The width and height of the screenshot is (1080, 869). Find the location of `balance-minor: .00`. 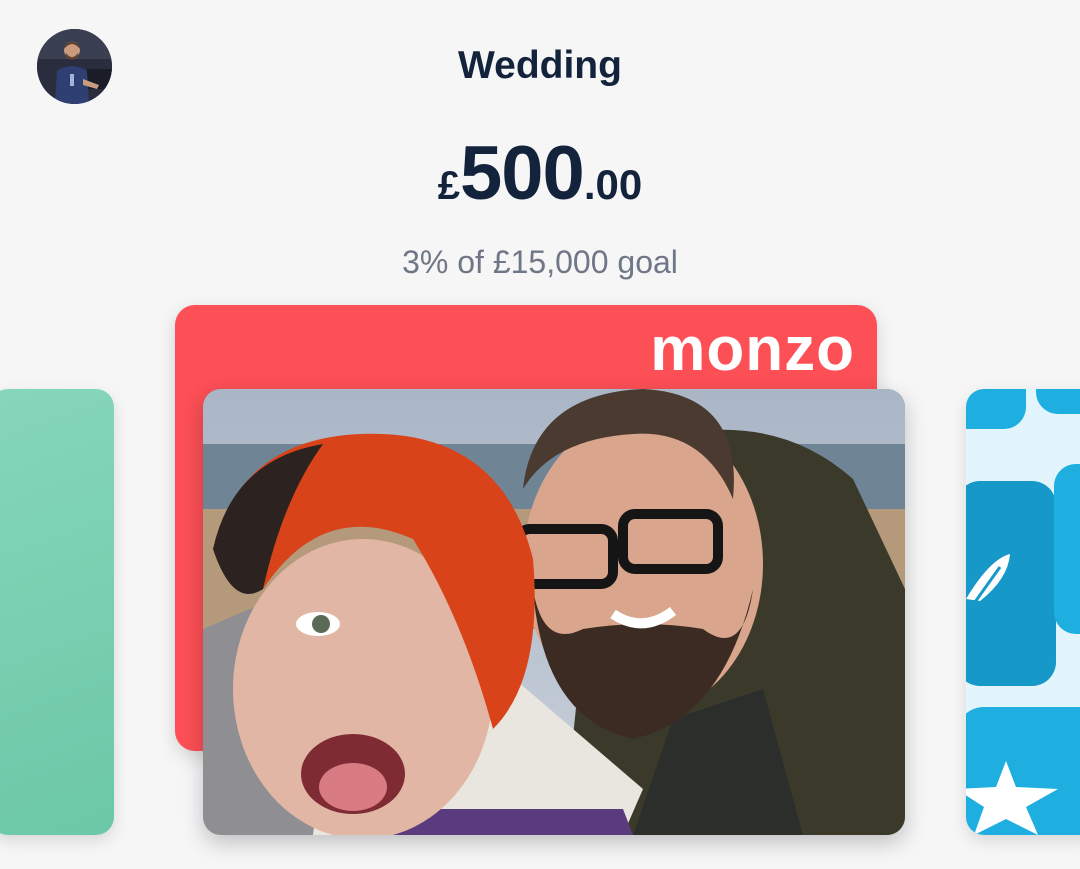

balance-minor: .00 is located at coordinates (613, 184).